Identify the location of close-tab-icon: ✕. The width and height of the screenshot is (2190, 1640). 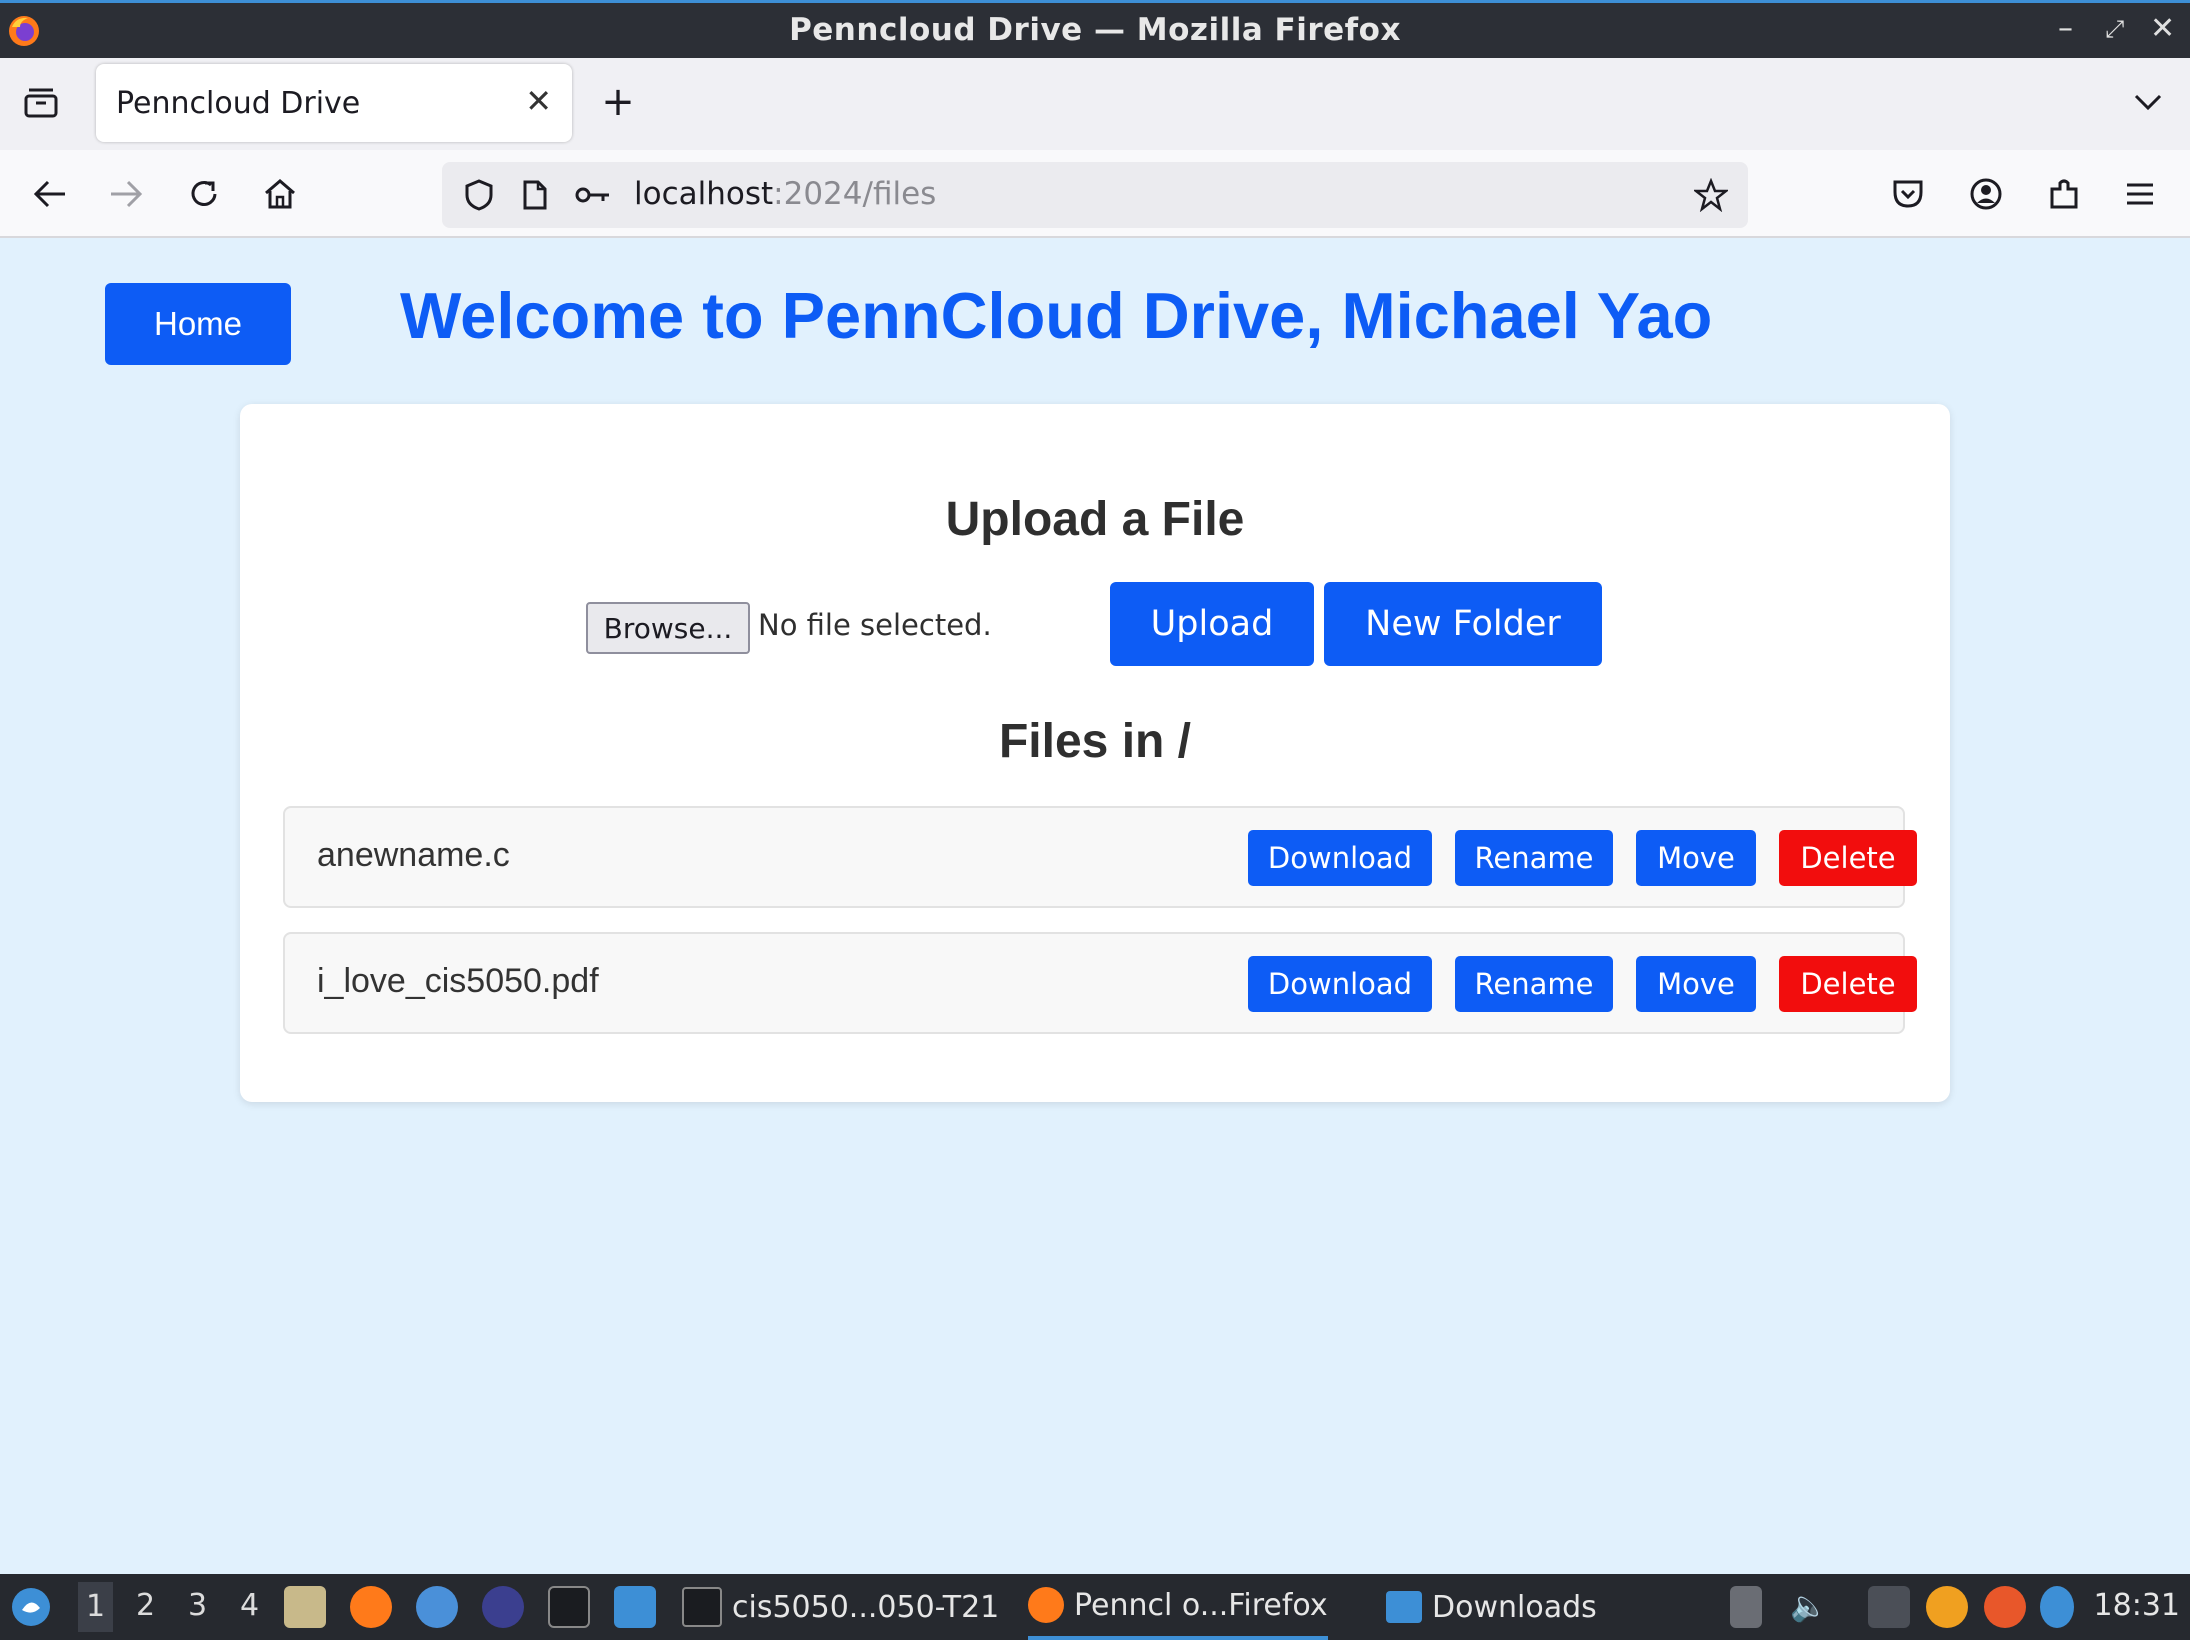
(538, 101).